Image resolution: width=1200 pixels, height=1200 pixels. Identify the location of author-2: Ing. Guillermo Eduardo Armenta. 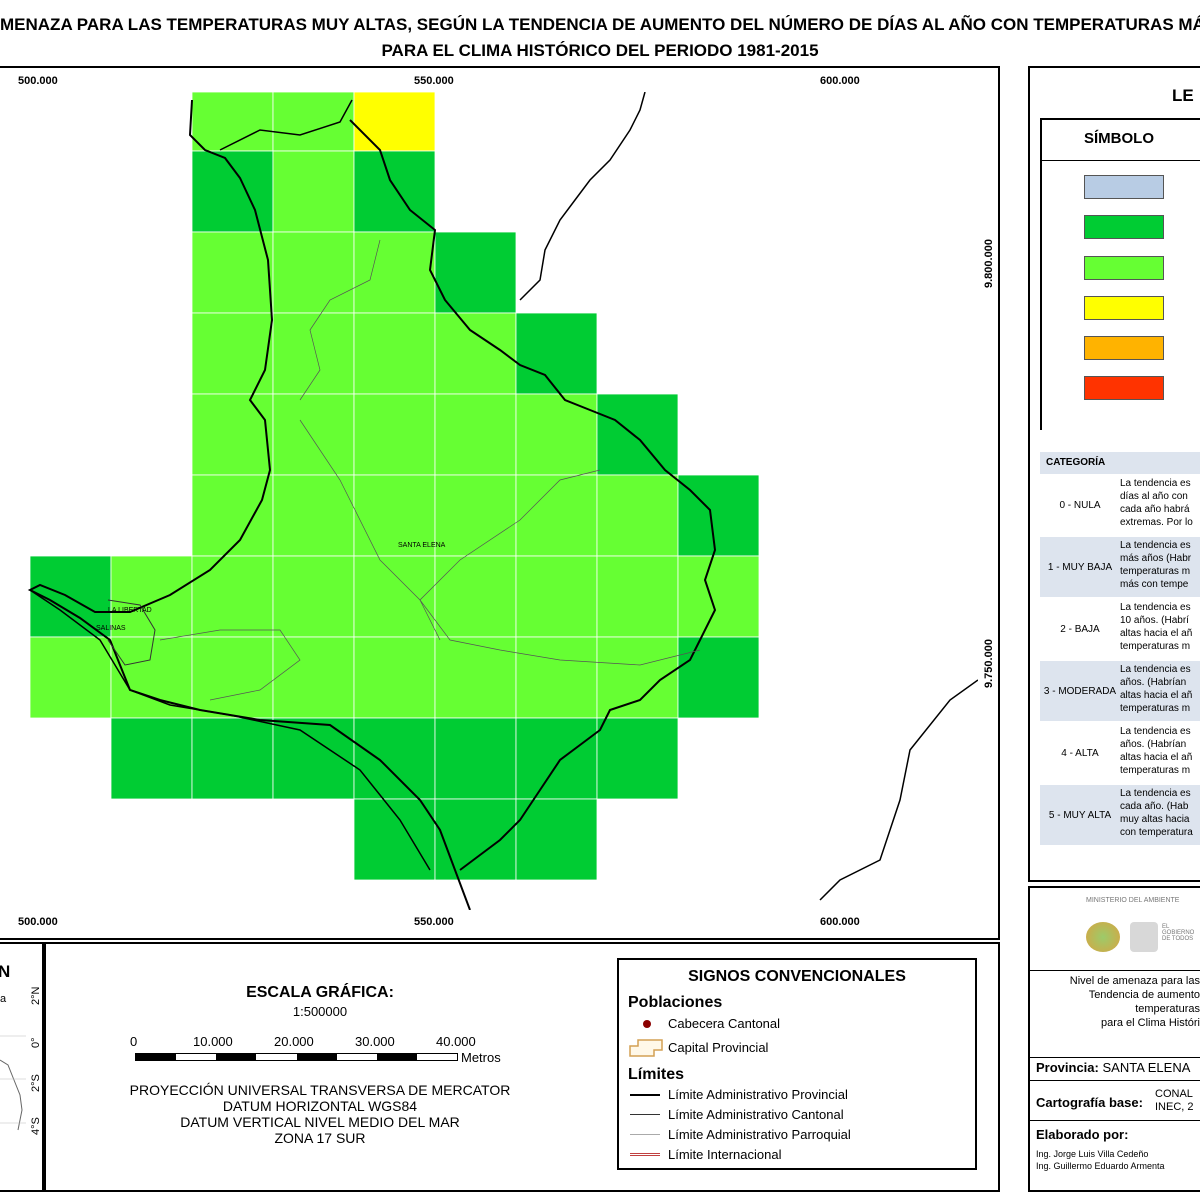
(1100, 1166).